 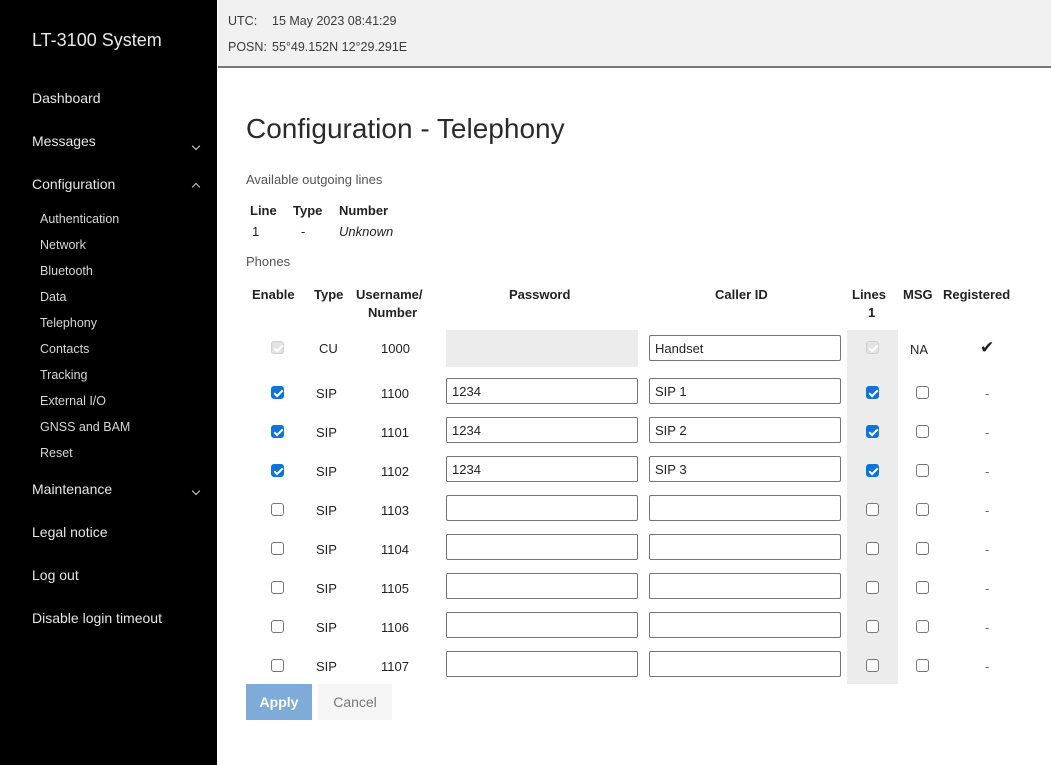 I want to click on sidebar-item-maintenance: Maintenance, so click(x=72, y=489).